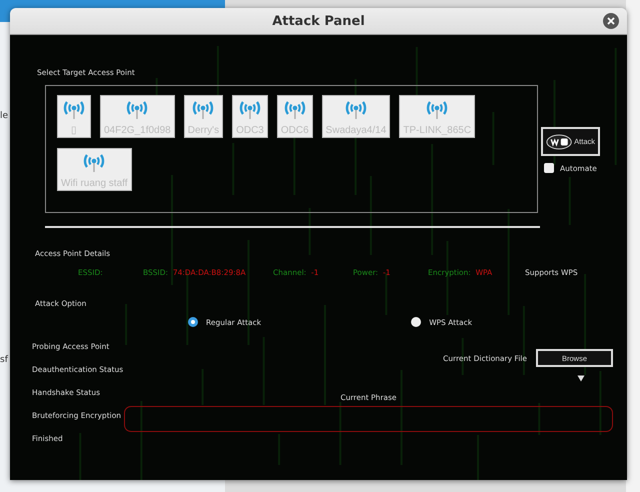 Image resolution: width=640 pixels, height=492 pixels. Describe the element at coordinates (559, 141) in the screenshot. I see `wifi-logo-icon` at that location.